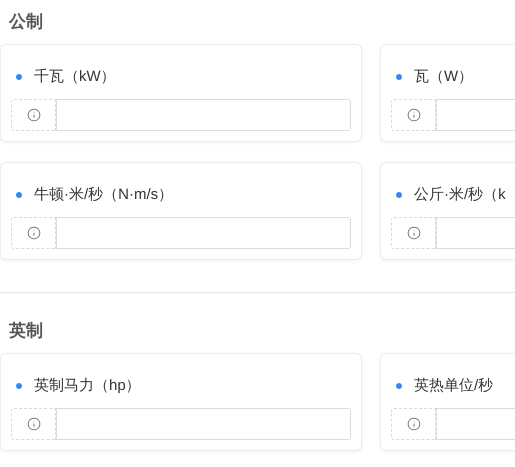 The width and height of the screenshot is (515, 467). What do you see at coordinates (87, 386) in the screenshot?
I see `unit-label: 英制马力（hp）` at bounding box center [87, 386].